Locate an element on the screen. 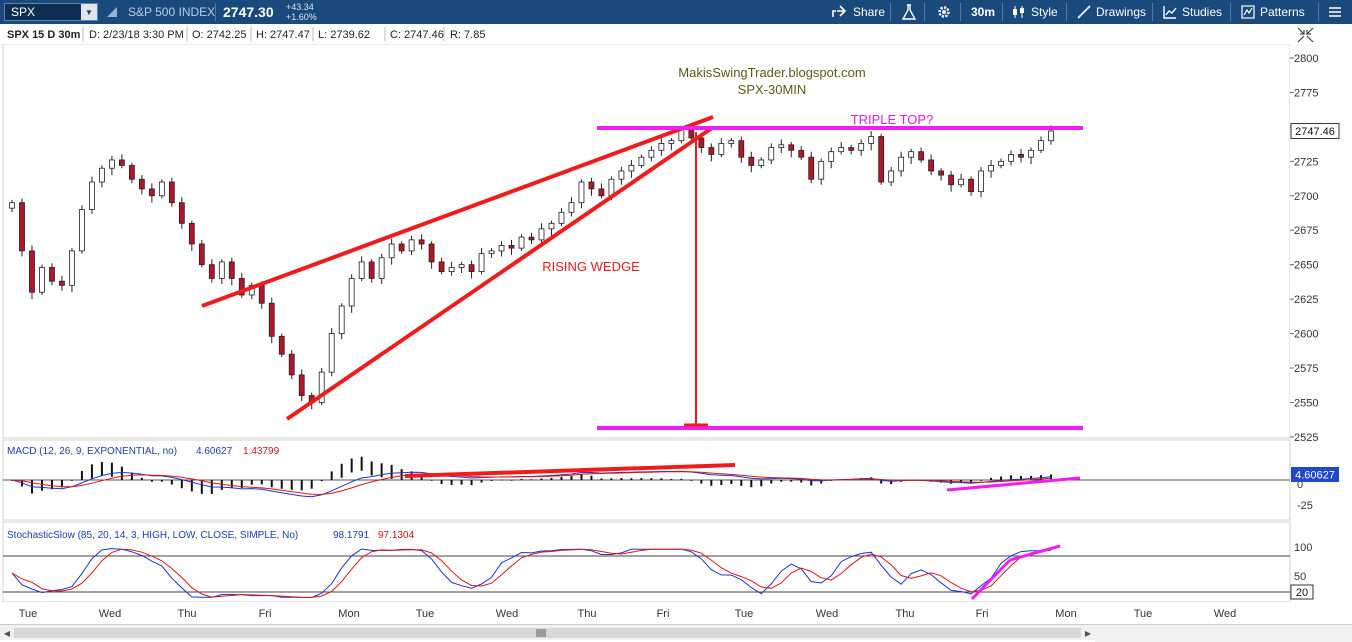  style-button: Style is located at coordinates (1035, 12).